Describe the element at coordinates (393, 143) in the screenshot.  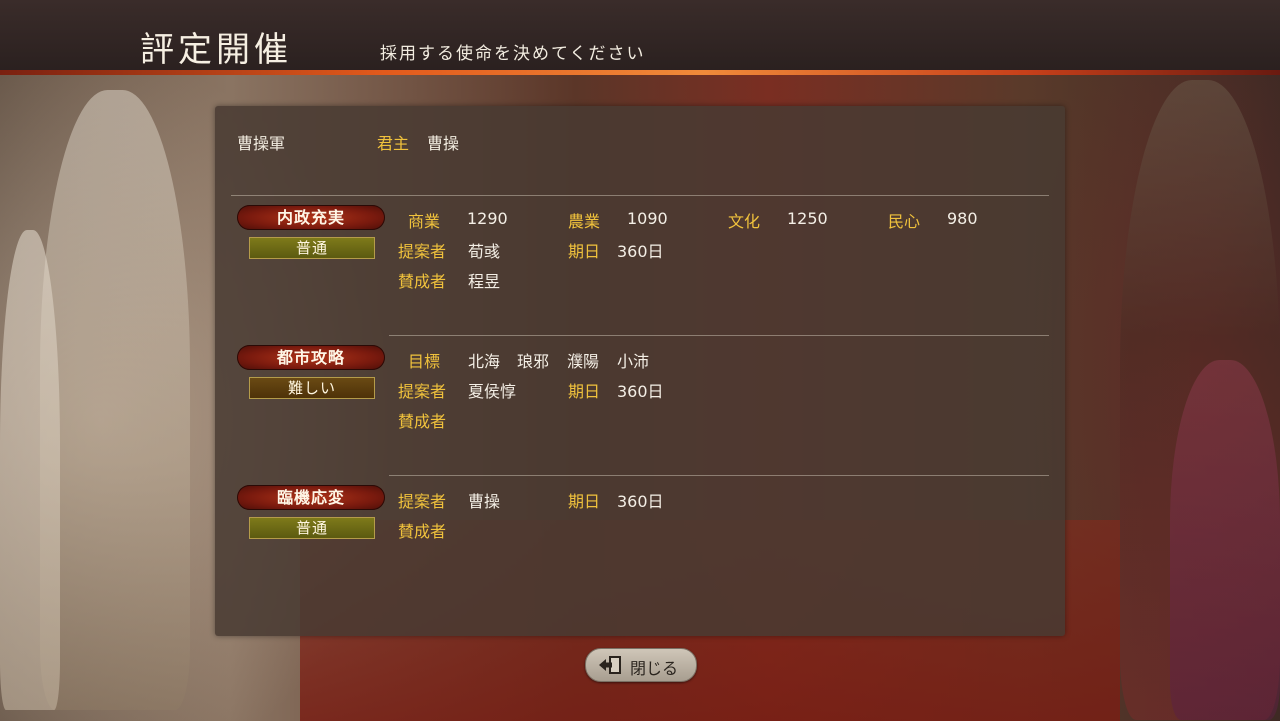
I see `lord-label: 君主` at that location.